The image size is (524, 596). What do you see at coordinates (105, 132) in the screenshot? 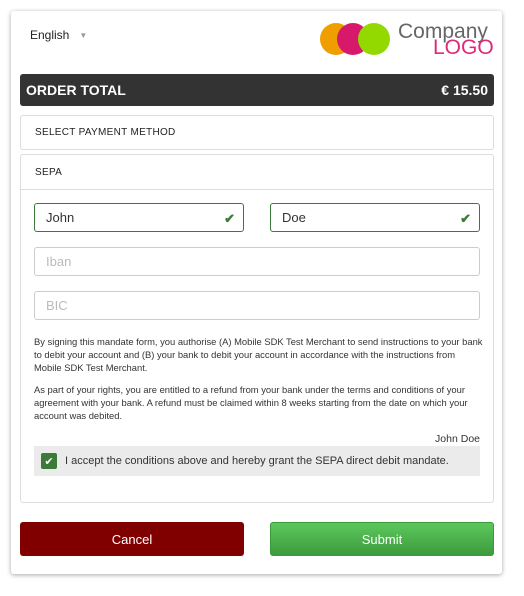
I see `select-payment-method-label: SELECT PAYMENT METHOD` at bounding box center [105, 132].